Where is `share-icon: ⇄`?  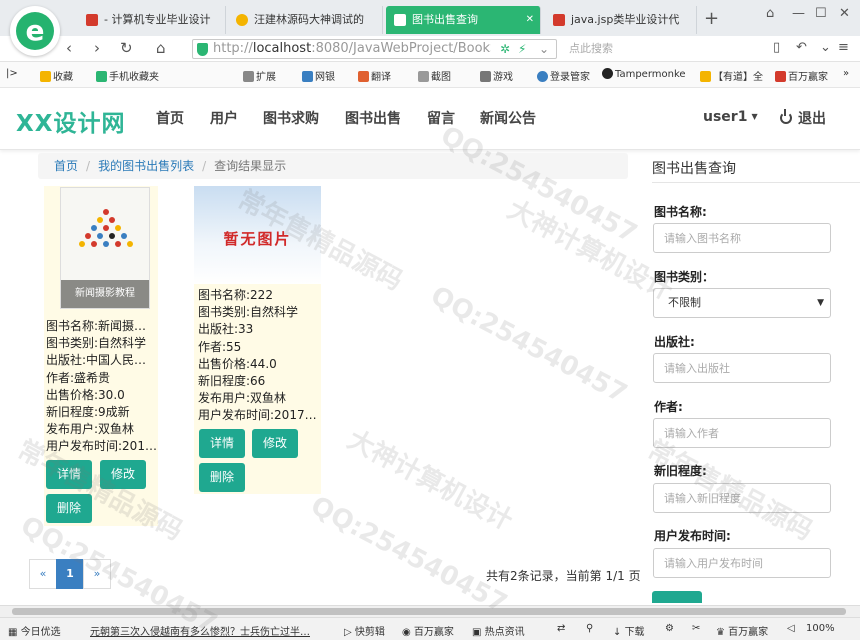 share-icon: ⇄ is located at coordinates (561, 628).